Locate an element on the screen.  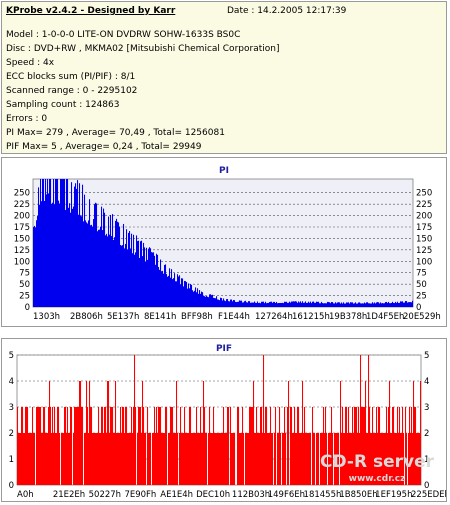
pif-chart-title: PIF is located at coordinates (224, 349).